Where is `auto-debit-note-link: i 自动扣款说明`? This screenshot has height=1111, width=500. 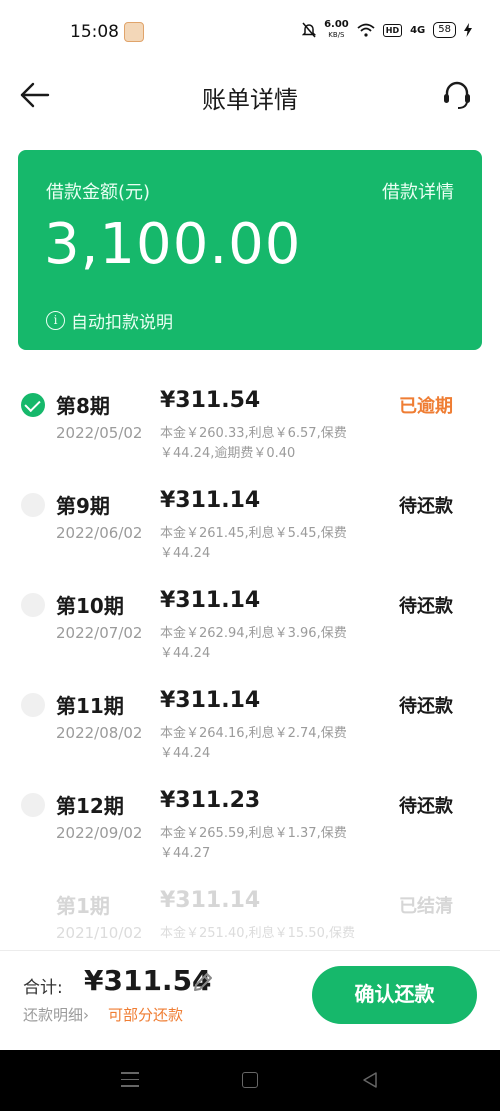 auto-debit-note-link: i 自动扣款说明 is located at coordinates (109, 320).